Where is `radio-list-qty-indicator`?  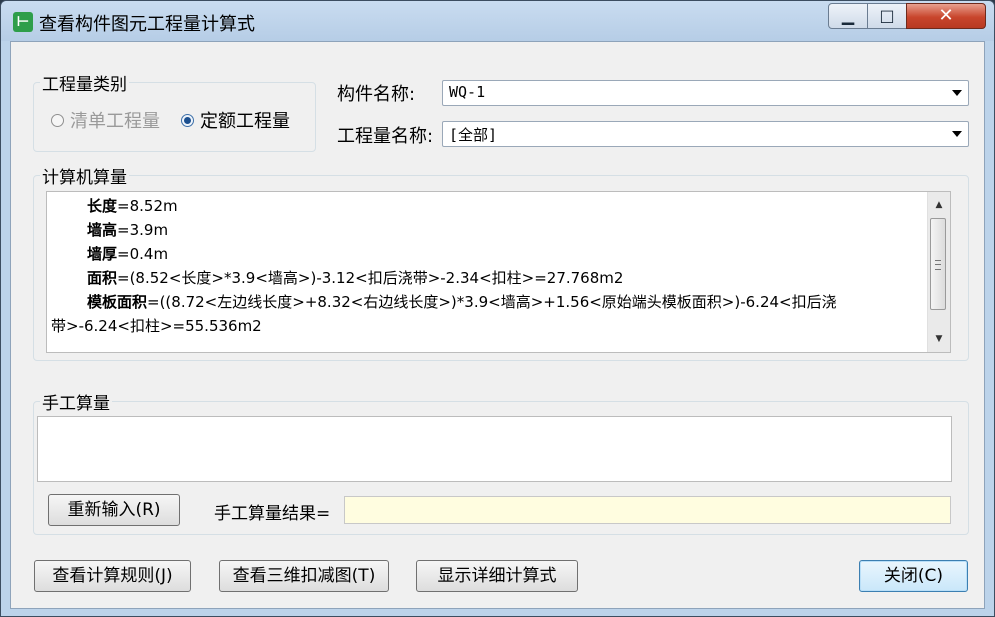
radio-list-qty-indicator is located at coordinates (57, 120).